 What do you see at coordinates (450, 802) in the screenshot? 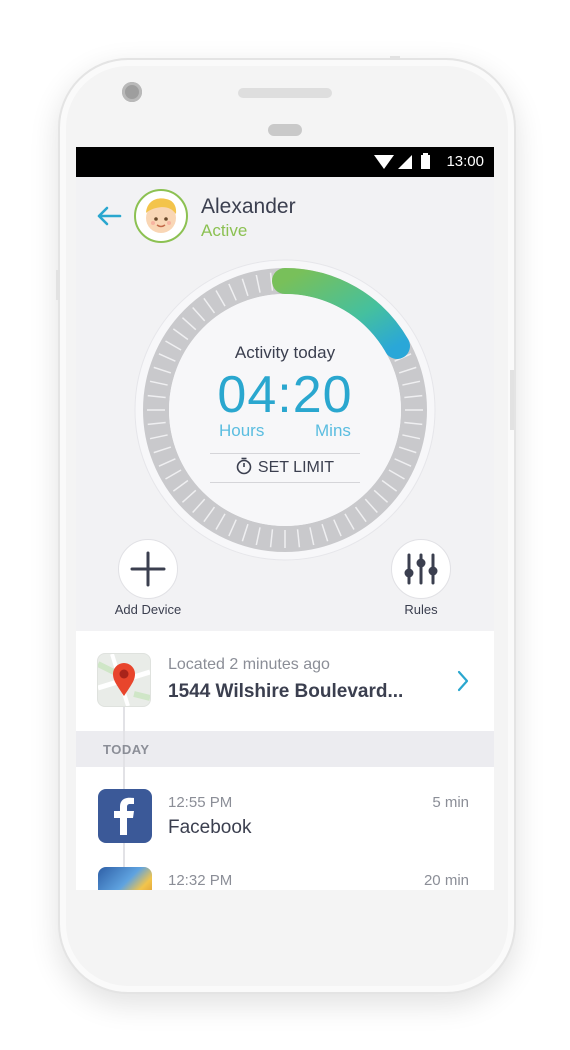
I see `app-usage-duration: 5 min` at bounding box center [450, 802].